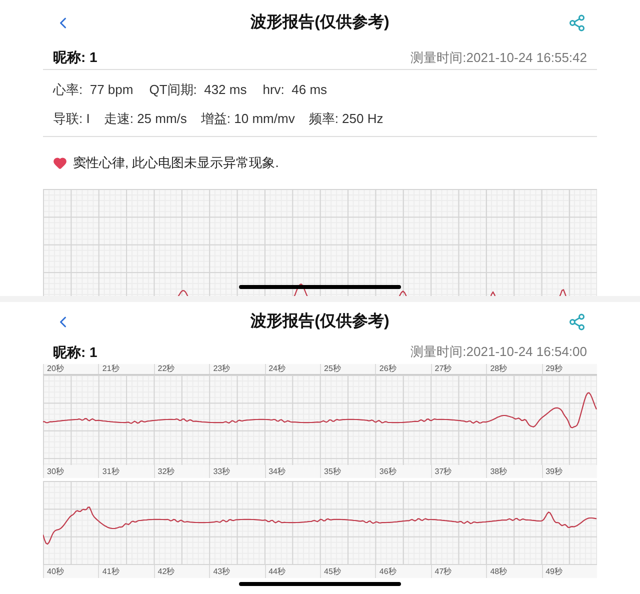 This screenshot has height=594, width=640. What do you see at coordinates (111, 572) in the screenshot?
I see `time-label: 41秒` at bounding box center [111, 572].